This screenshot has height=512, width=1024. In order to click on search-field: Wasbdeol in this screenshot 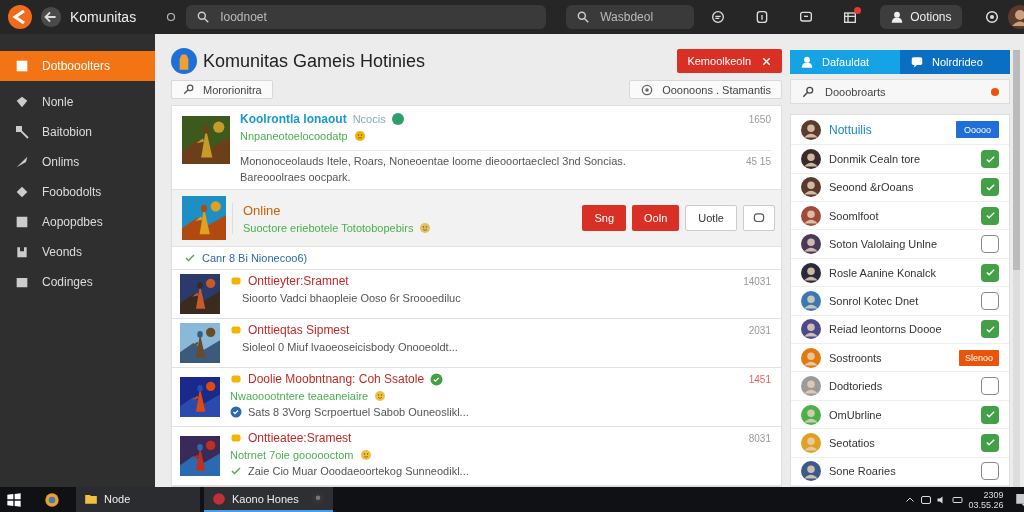, I will do `click(641, 17)`.